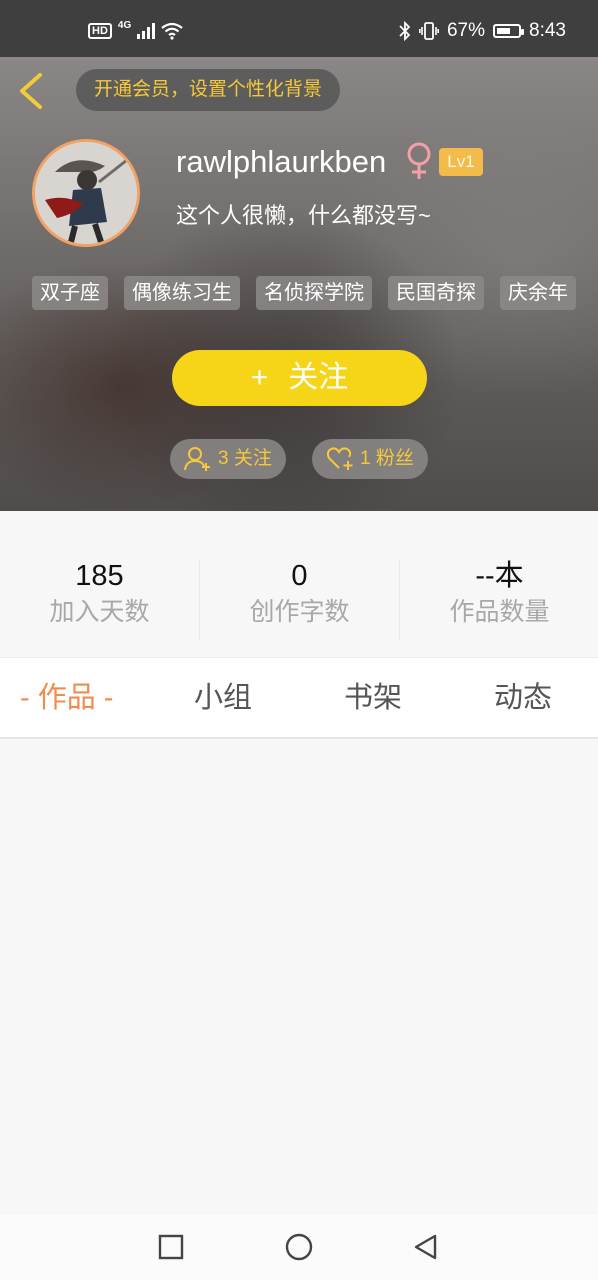  Describe the element at coordinates (172, 31) in the screenshot. I see `wifi-icon` at that location.